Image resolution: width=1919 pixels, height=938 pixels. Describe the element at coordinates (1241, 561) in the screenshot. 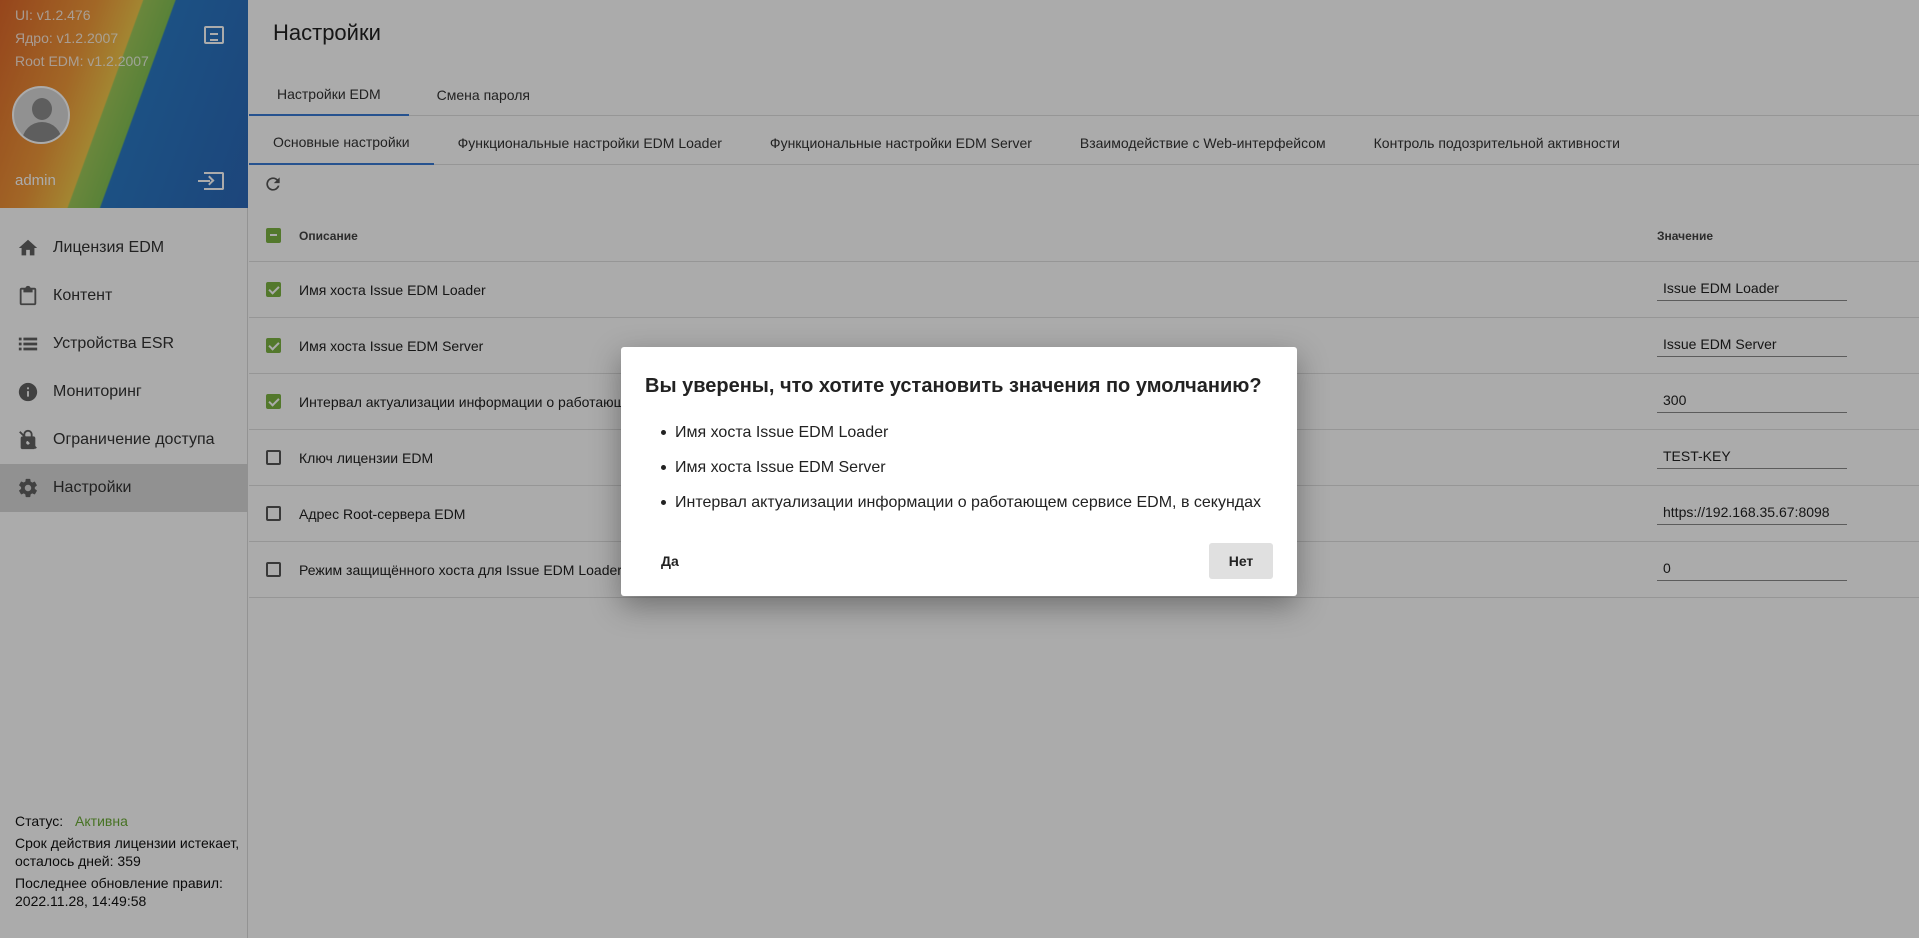

I see `no-button: Нет` at that location.